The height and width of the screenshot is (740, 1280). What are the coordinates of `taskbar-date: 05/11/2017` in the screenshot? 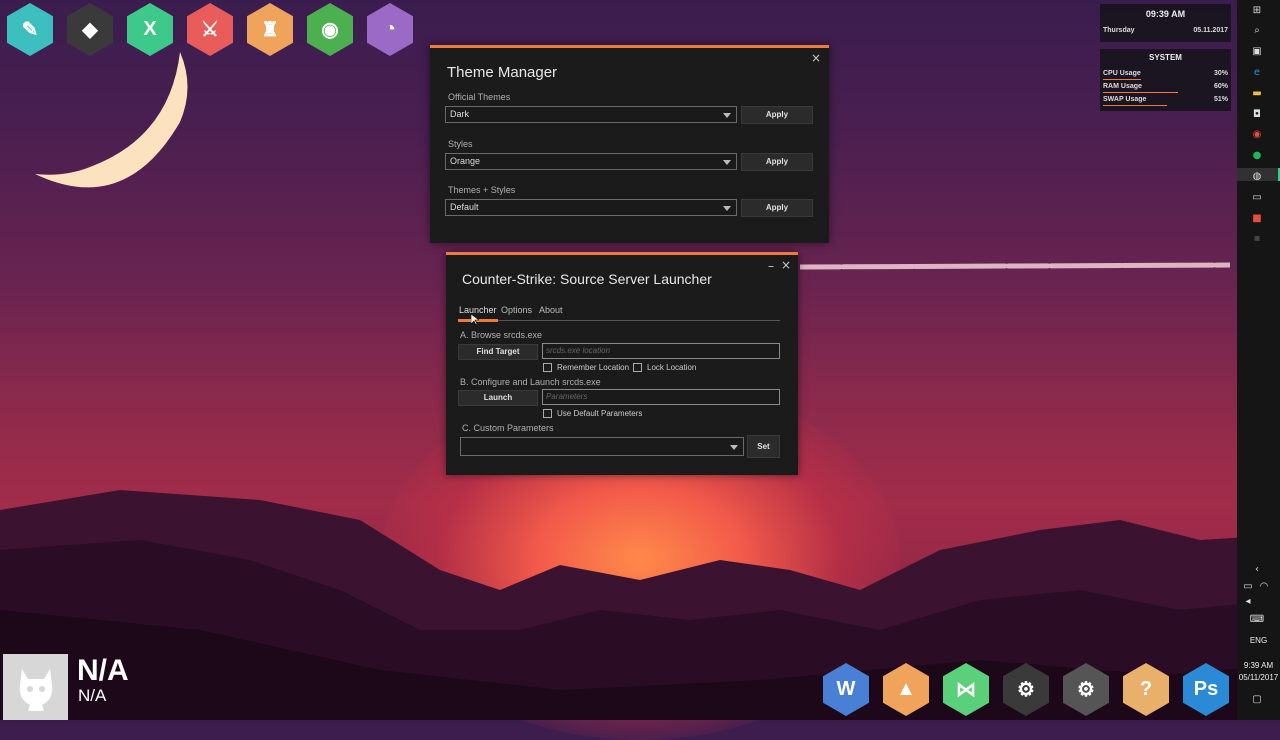 It's located at (1258, 677).